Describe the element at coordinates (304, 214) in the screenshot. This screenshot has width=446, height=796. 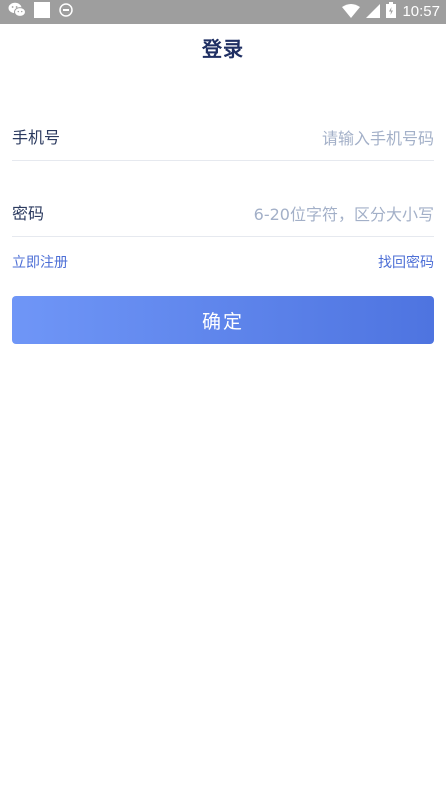
I see `password-input` at that location.